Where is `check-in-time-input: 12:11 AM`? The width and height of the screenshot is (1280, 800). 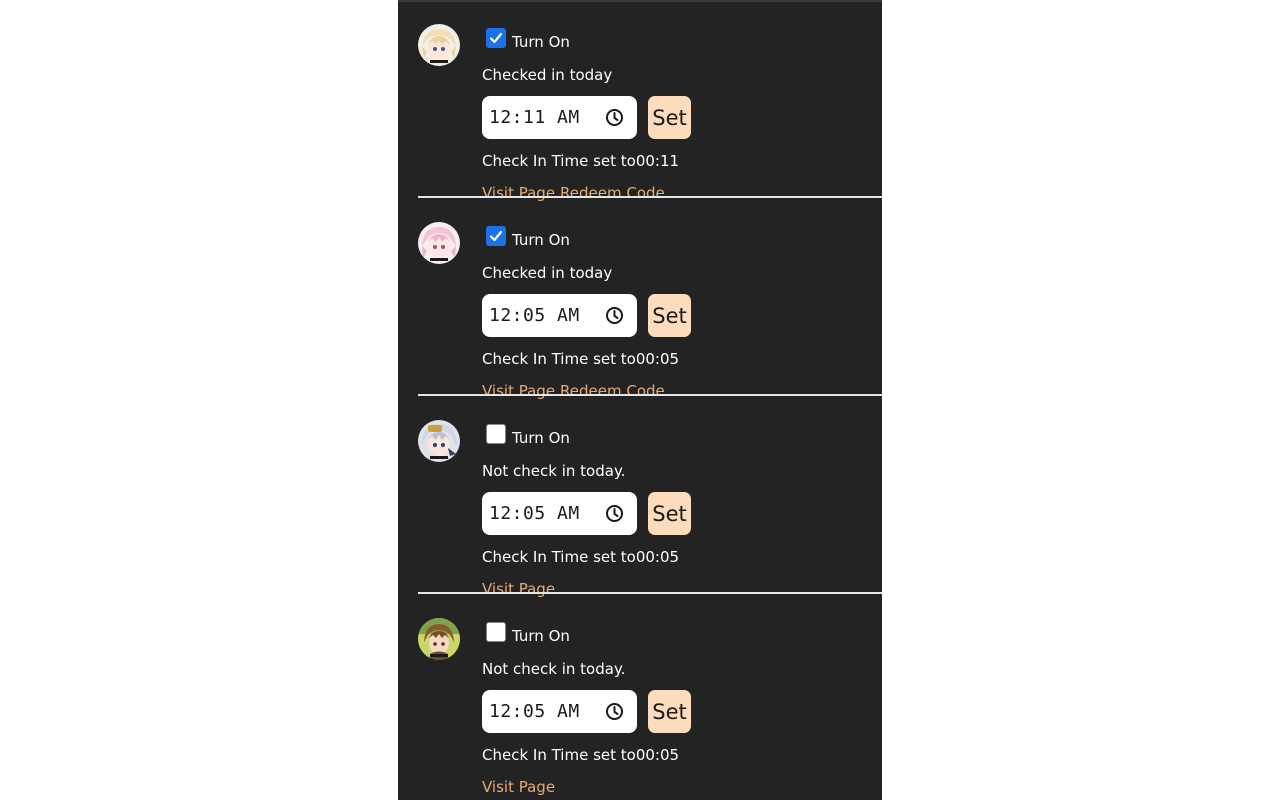
check-in-time-input: 12:11 AM is located at coordinates (559, 117).